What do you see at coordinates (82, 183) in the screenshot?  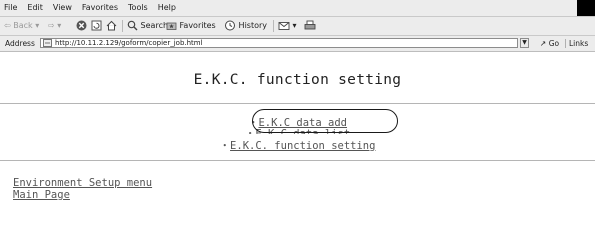 I see `link-environment-setup-menu: Environment Setup menu` at bounding box center [82, 183].